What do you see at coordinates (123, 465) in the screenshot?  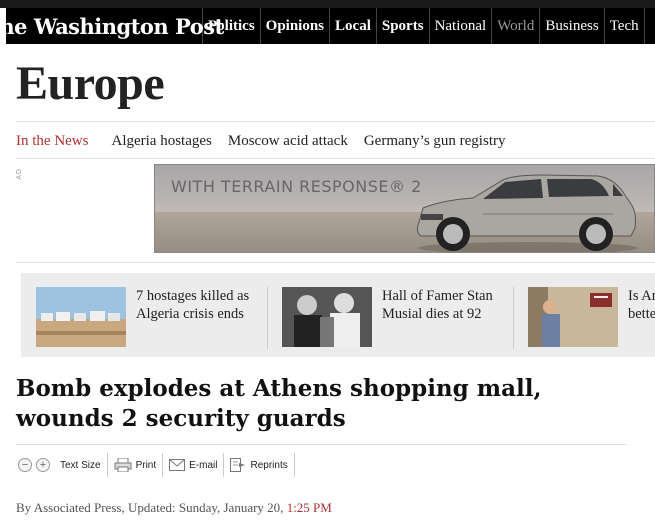 I see `printer-icon` at bounding box center [123, 465].